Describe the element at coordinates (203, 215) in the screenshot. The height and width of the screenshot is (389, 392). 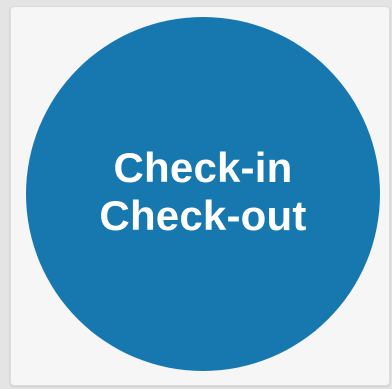
I see `label-check-out: Check-out` at that location.